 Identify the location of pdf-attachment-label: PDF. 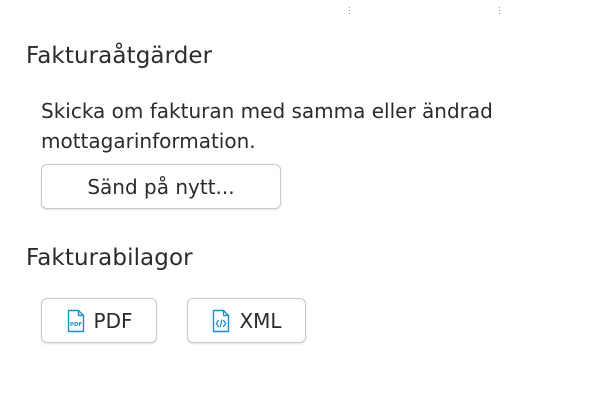
(113, 320).